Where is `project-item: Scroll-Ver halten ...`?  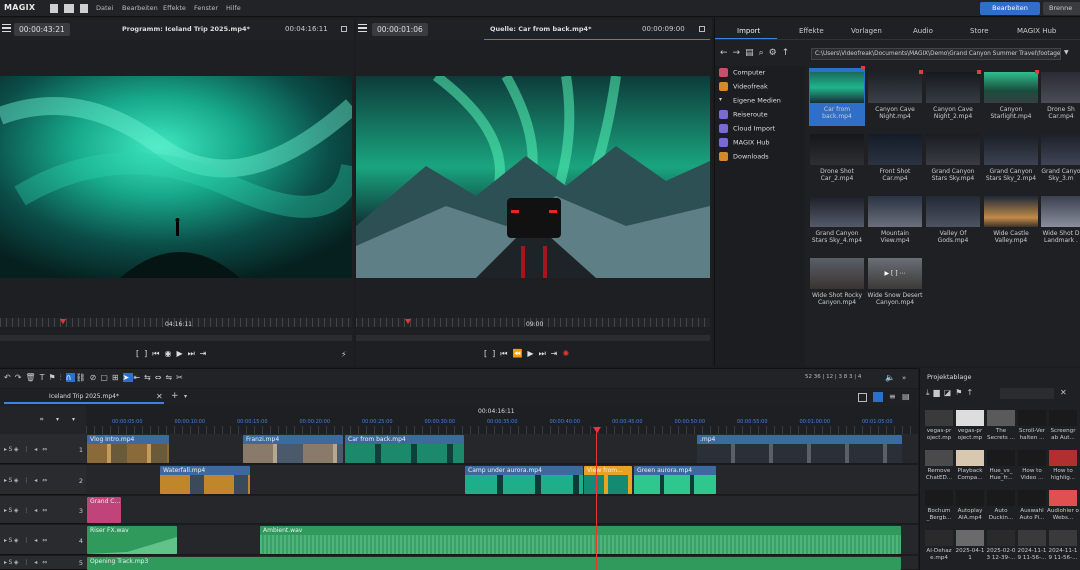 project-item: Scroll-Ver halten ... is located at coordinates (1032, 425).